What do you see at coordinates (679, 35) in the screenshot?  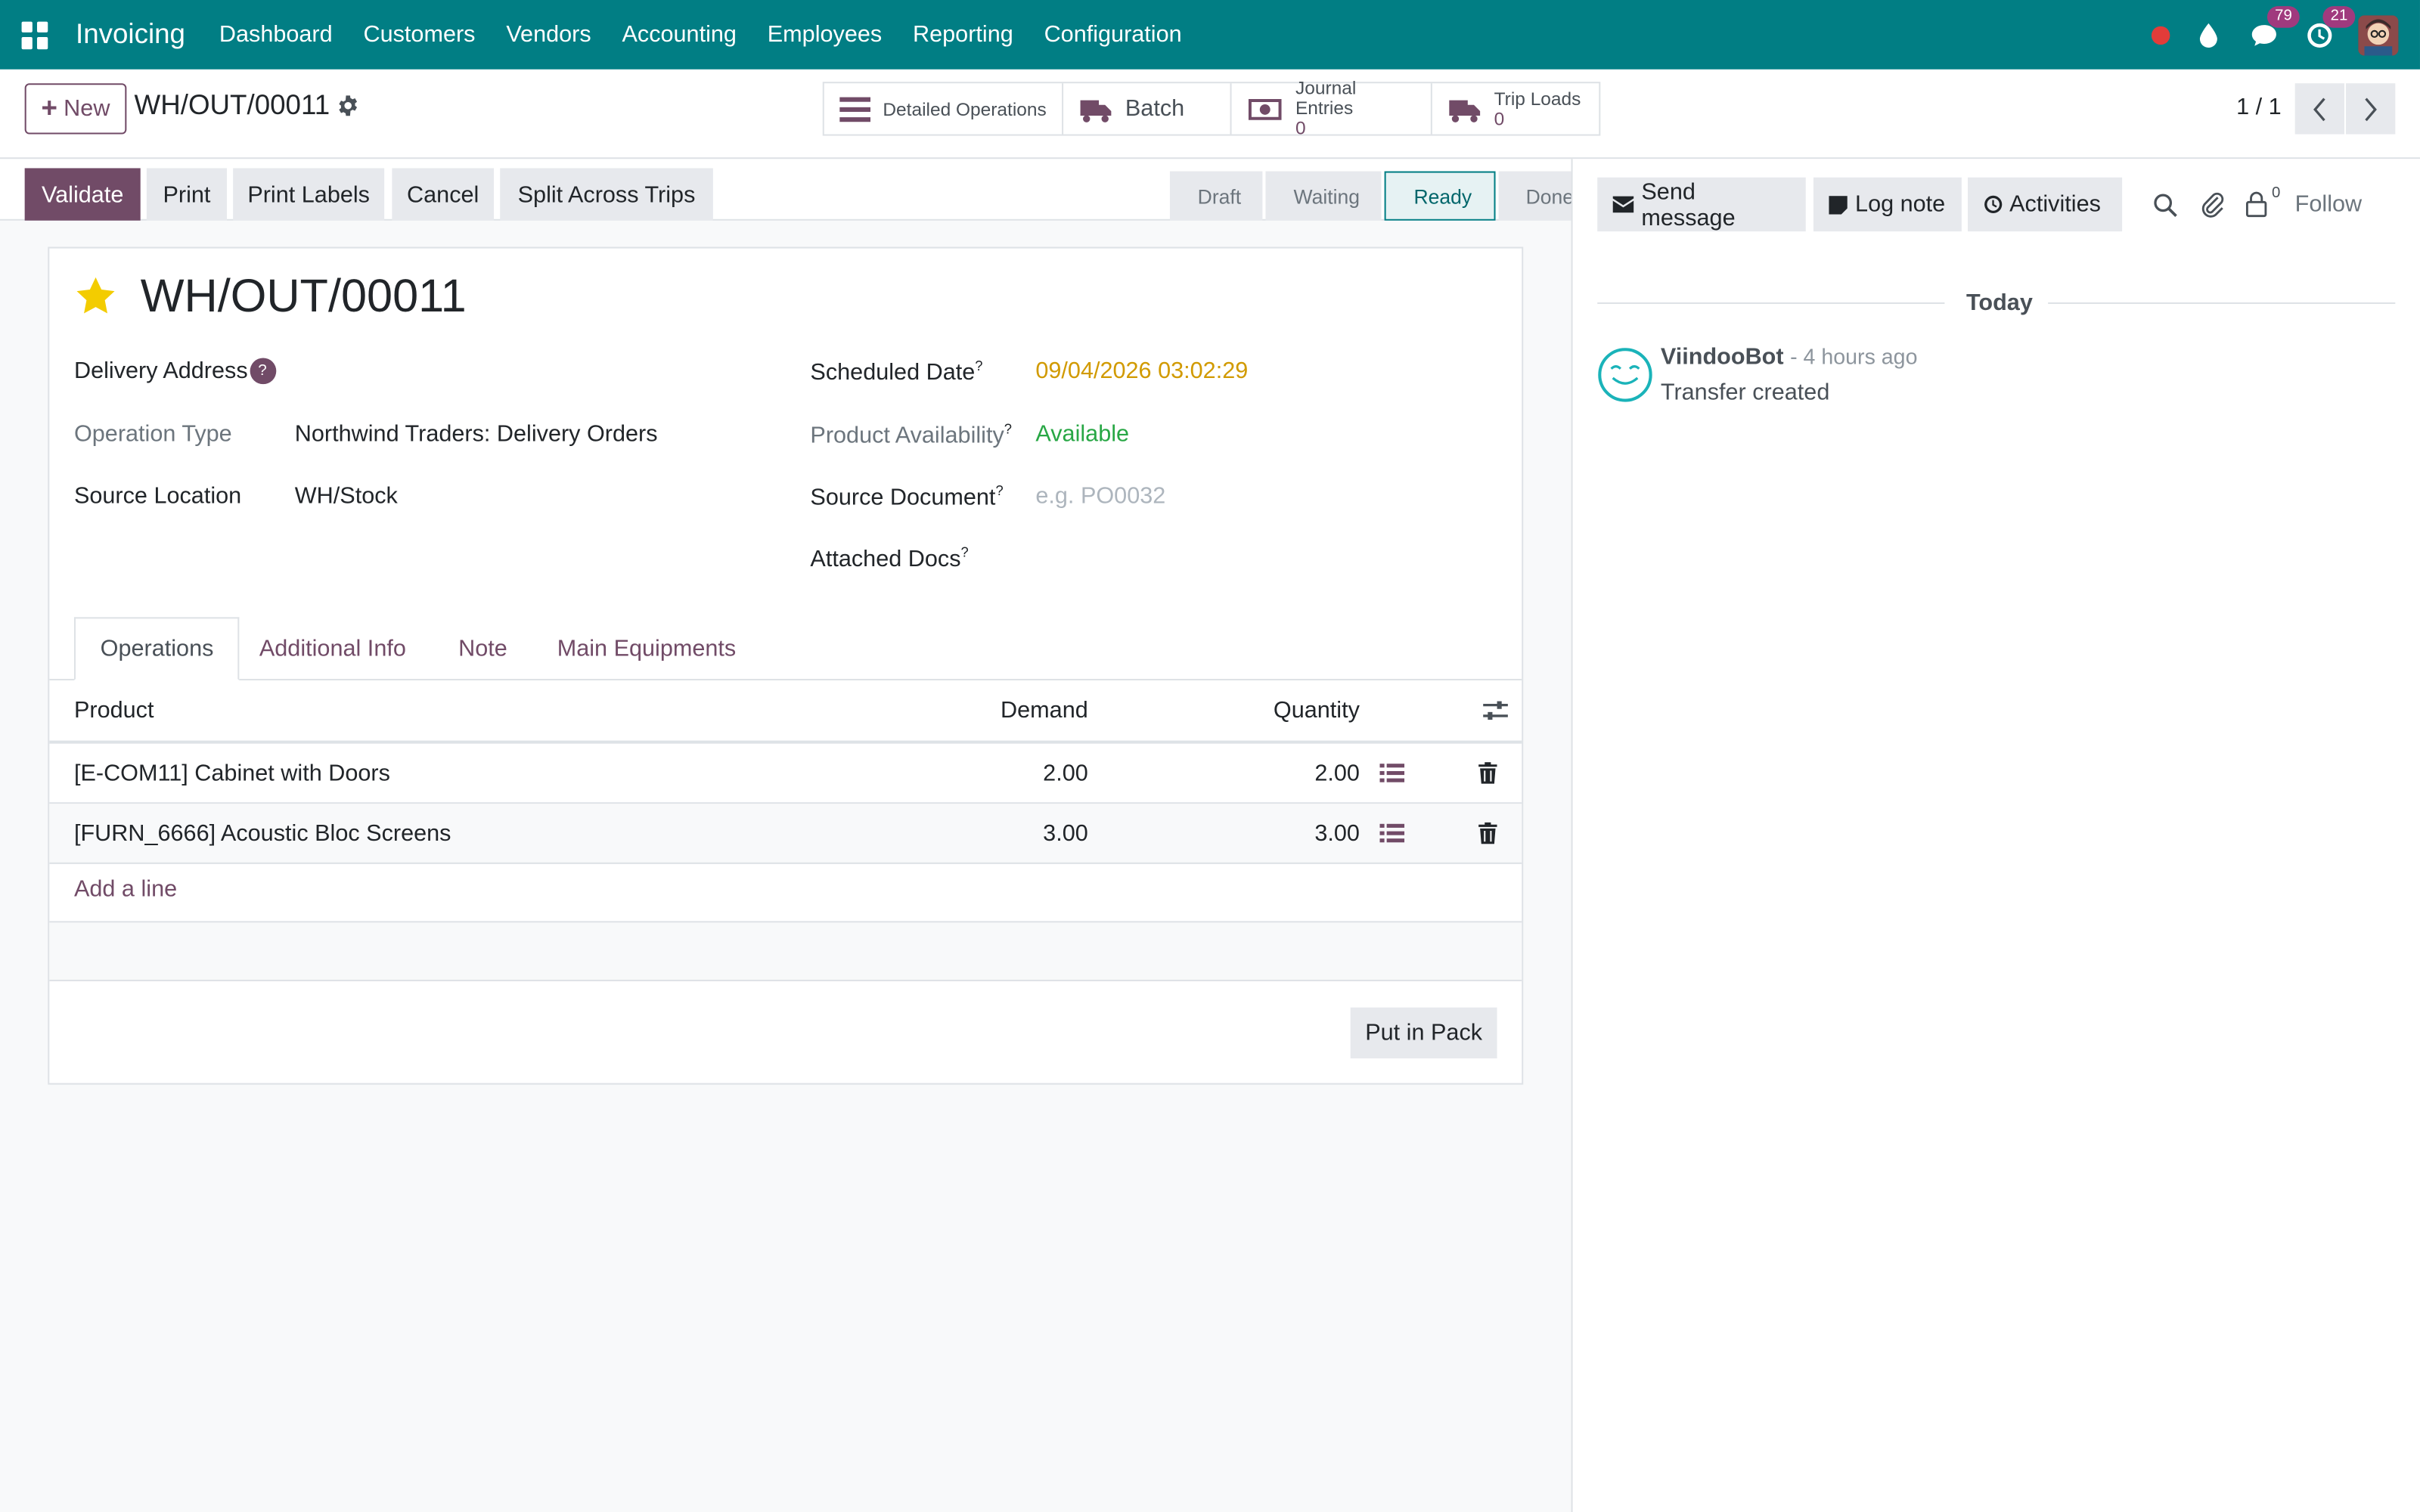 I see `menu-accounting: Accounting` at bounding box center [679, 35].